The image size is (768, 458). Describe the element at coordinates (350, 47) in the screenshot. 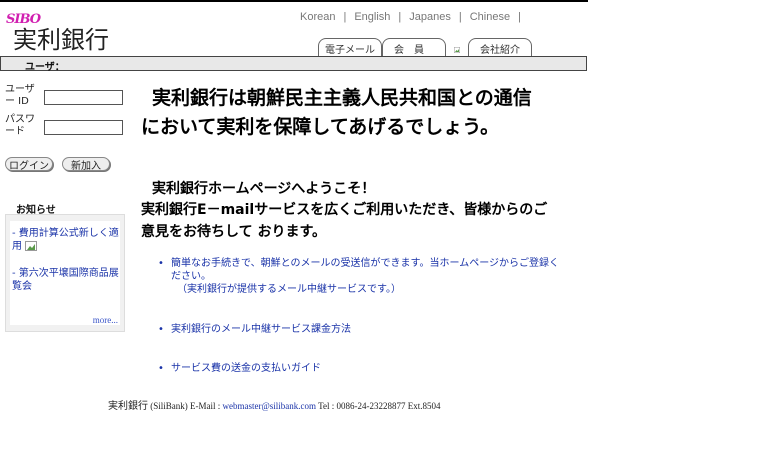

I see `tab-email: 電子メール` at that location.